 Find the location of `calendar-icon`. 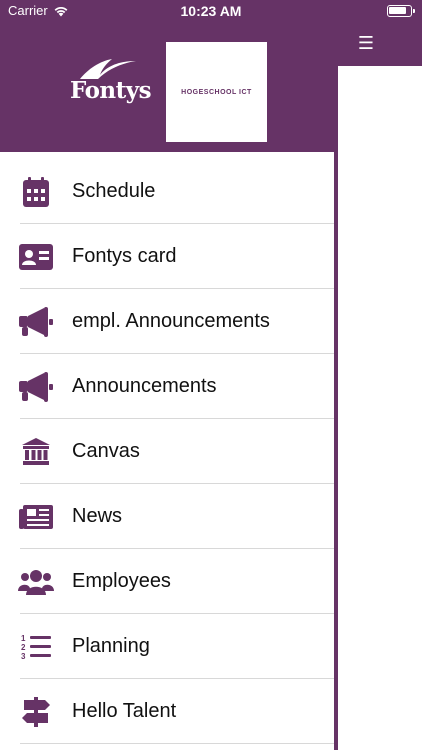

calendar-icon is located at coordinates (36, 192).